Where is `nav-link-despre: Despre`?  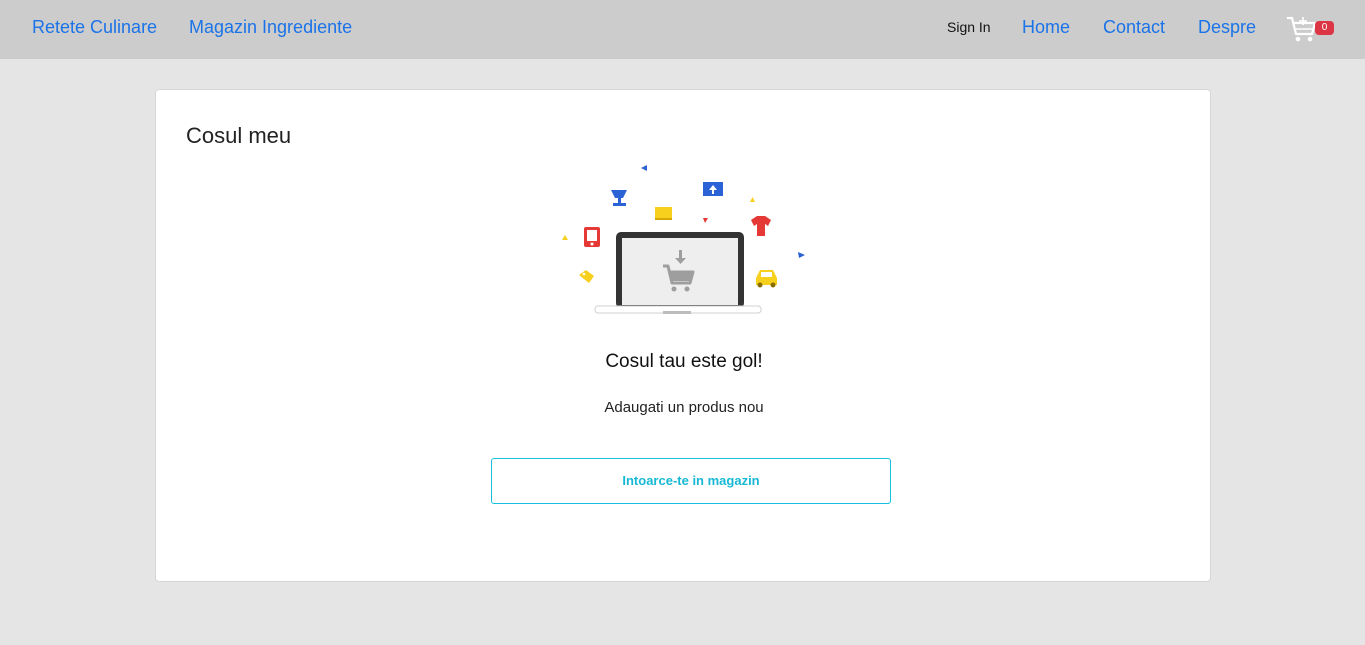 nav-link-despre: Despre is located at coordinates (1227, 27).